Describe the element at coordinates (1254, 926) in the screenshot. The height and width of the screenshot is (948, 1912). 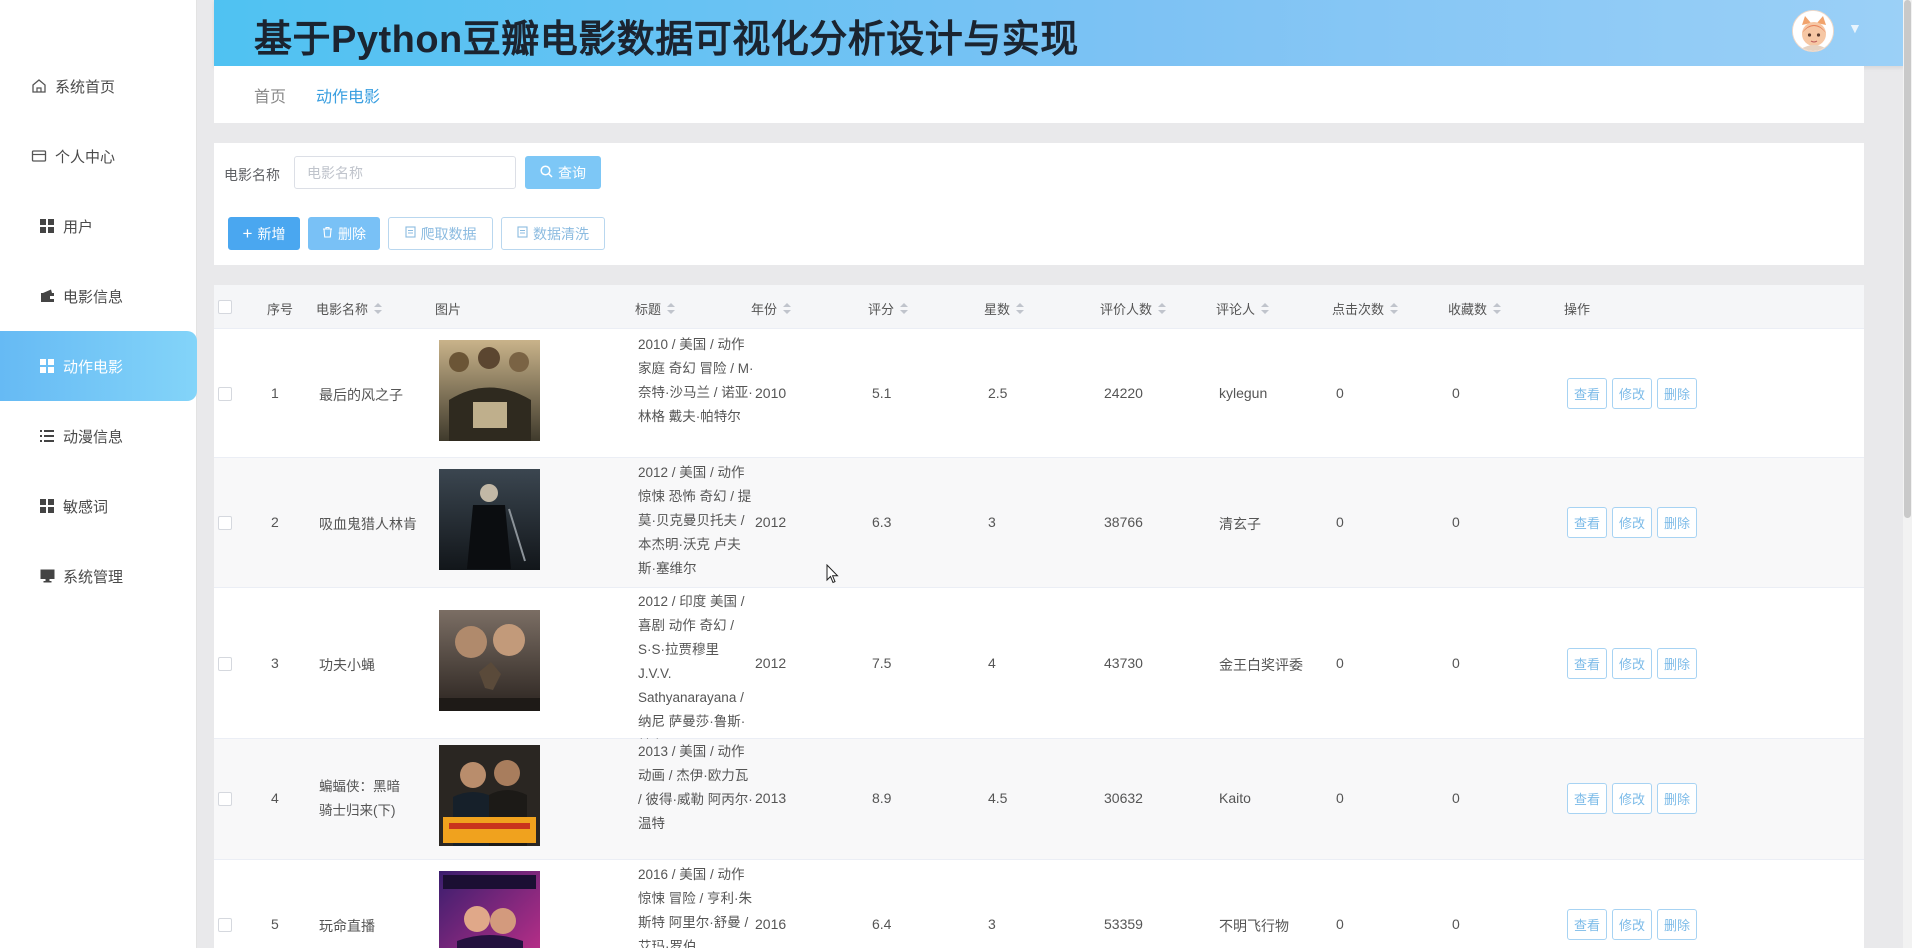
I see `movie-reviewer: 不明飞行物` at that location.